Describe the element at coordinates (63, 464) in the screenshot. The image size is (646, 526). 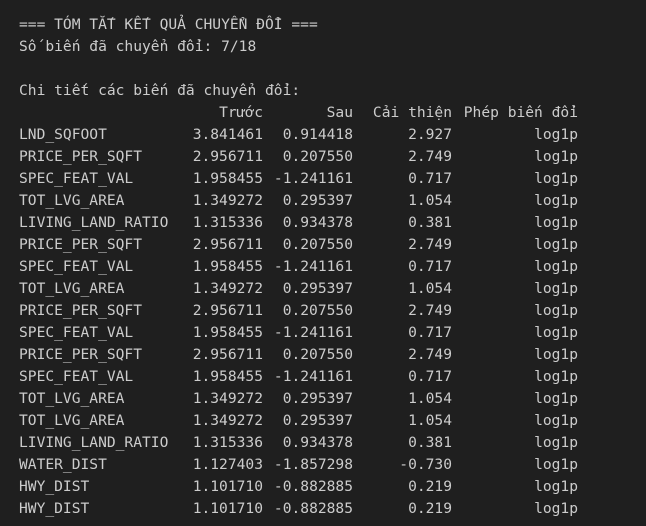
I see `cell-variable-name: WATER_DIST` at that location.